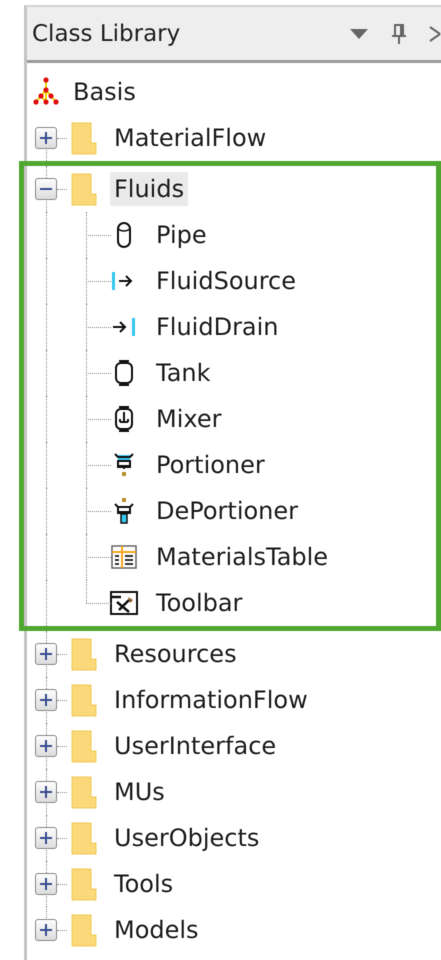 The height and width of the screenshot is (960, 441). Describe the element at coordinates (189, 419) in the screenshot. I see `tree-item: Mixer` at that location.